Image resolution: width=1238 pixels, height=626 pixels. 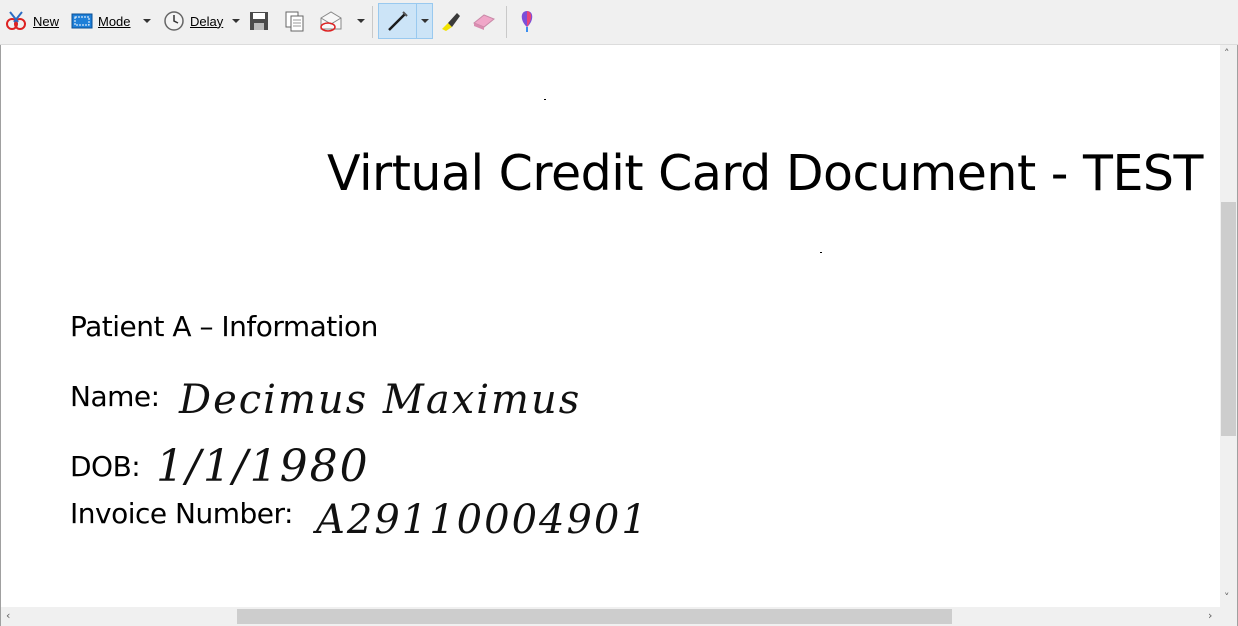 What do you see at coordinates (31, 21) in the screenshot?
I see `new-button: New` at bounding box center [31, 21].